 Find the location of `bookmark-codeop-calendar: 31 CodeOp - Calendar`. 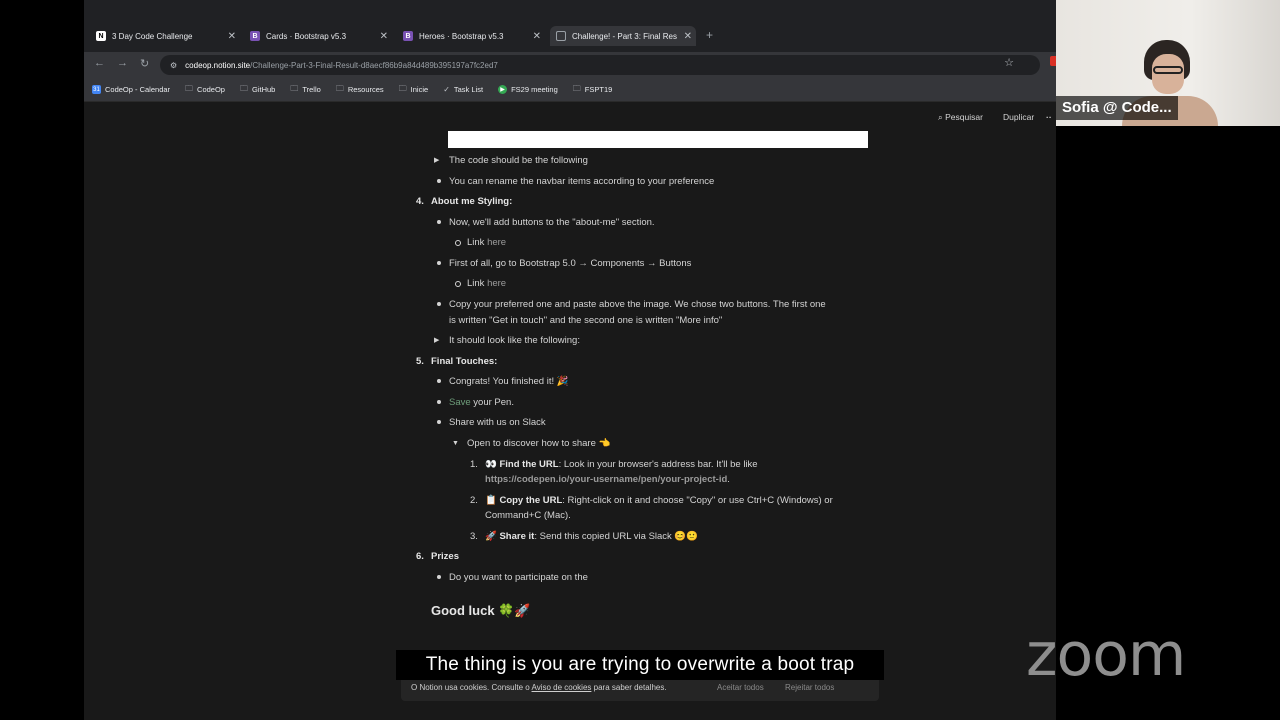

bookmark-codeop-calendar: 31 CodeOp - Calendar is located at coordinates (131, 89).